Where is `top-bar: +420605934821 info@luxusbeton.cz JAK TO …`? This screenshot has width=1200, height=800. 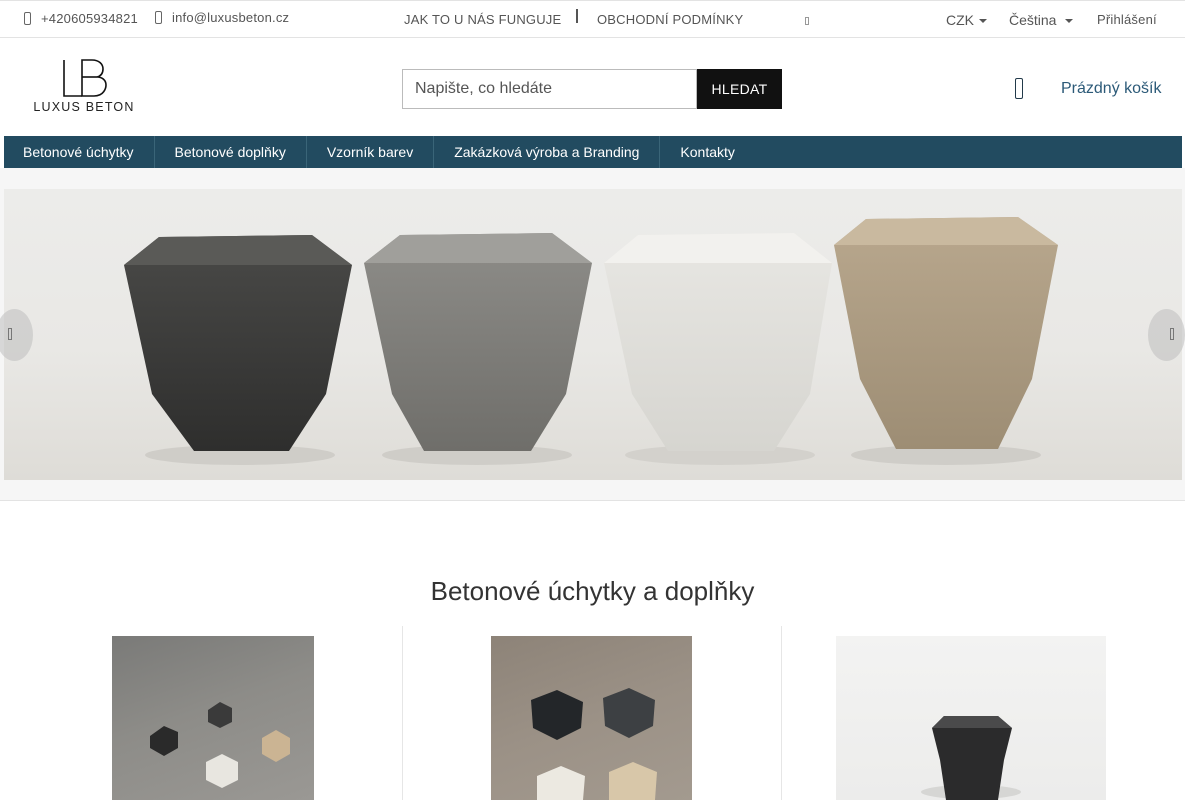 top-bar: +420605934821 info@luxusbeton.cz JAK TO … is located at coordinates (592, 19).